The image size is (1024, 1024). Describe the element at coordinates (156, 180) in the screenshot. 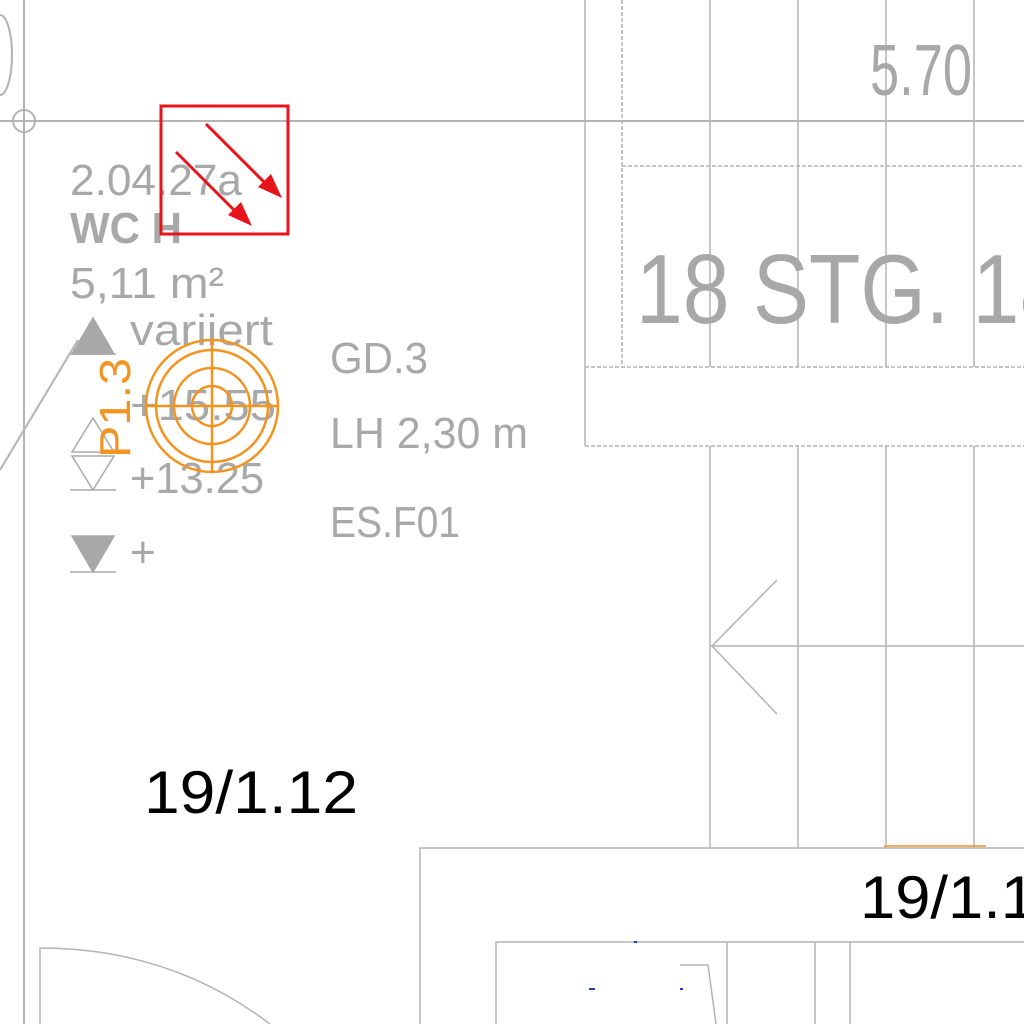

I see `room-number: 2.04.27a` at that location.